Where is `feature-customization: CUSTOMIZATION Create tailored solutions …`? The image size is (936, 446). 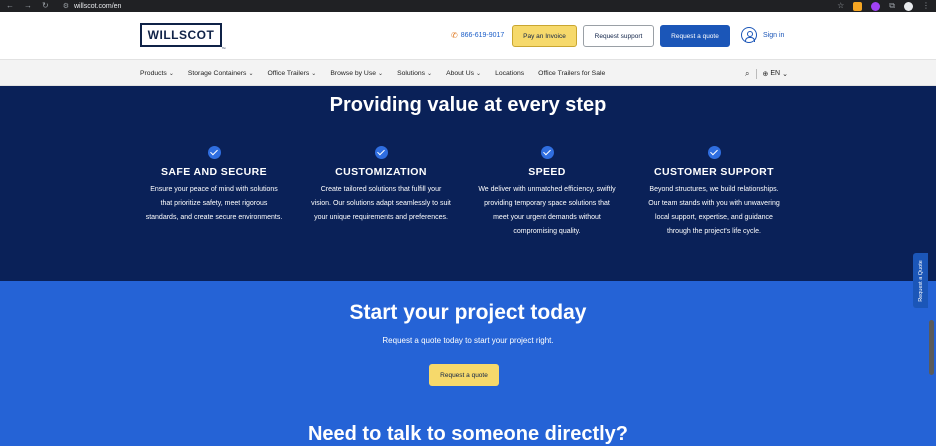
feature-customization: CUSTOMIZATION Create tailored solutions … is located at coordinates (381, 185).